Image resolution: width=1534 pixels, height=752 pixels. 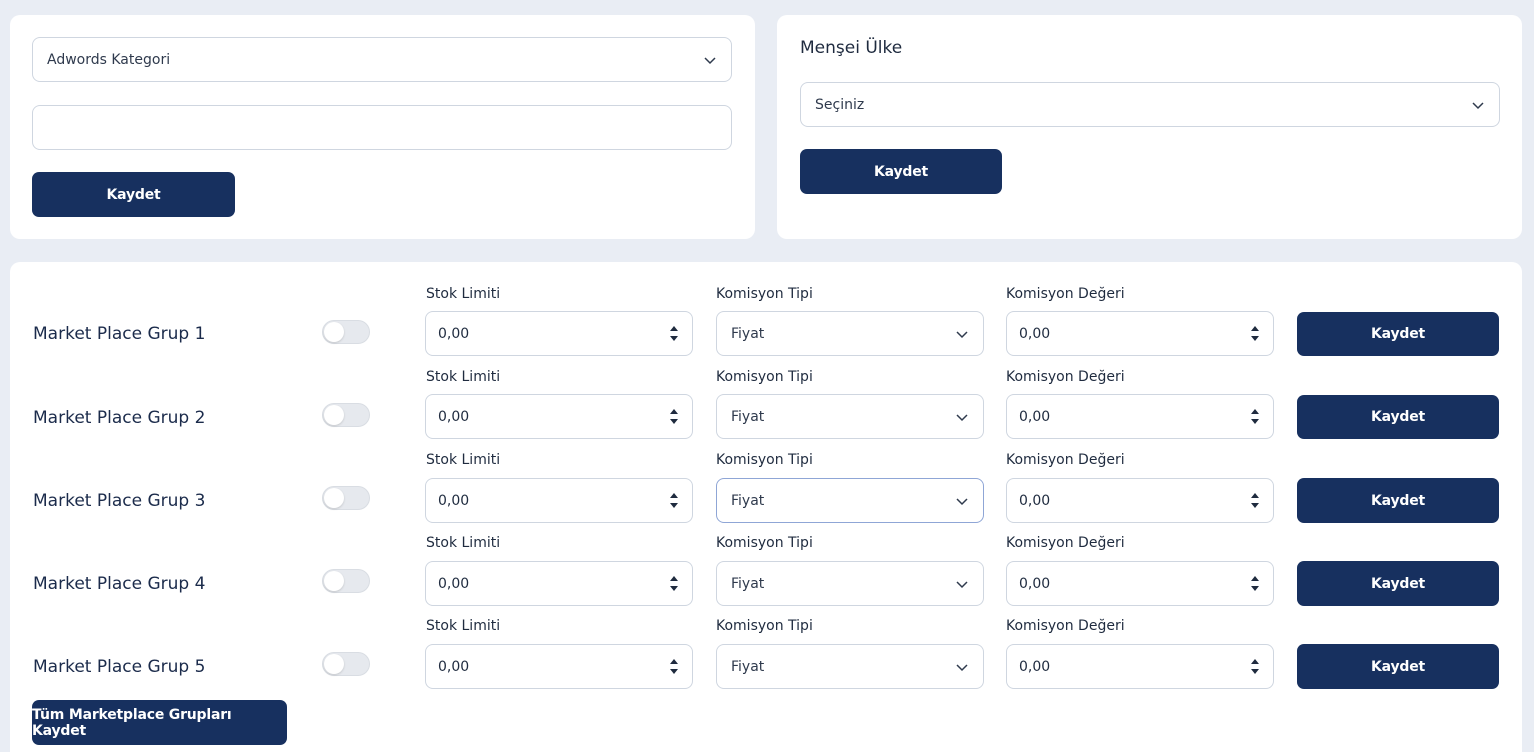 What do you see at coordinates (119, 667) in the screenshot?
I see `group-name: Market Place Grup 5` at bounding box center [119, 667].